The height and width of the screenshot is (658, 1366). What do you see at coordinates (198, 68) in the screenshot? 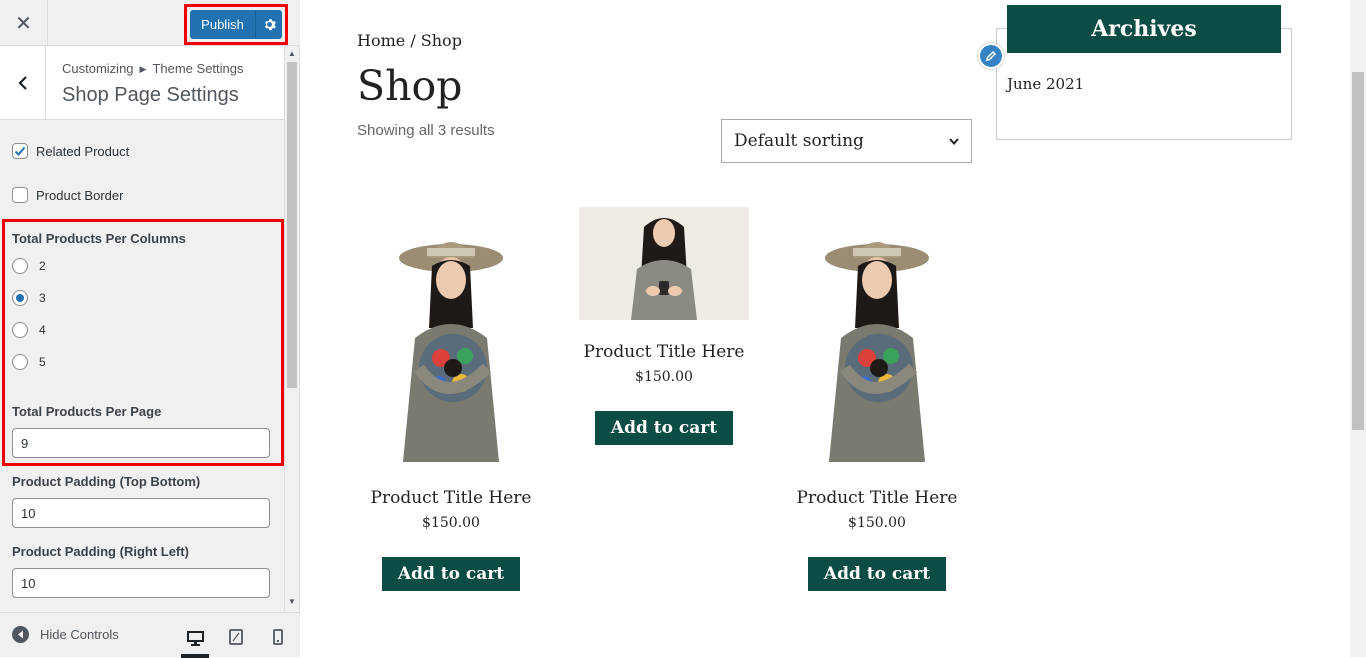
I see `breadcrumb-parent: Theme Settings` at bounding box center [198, 68].